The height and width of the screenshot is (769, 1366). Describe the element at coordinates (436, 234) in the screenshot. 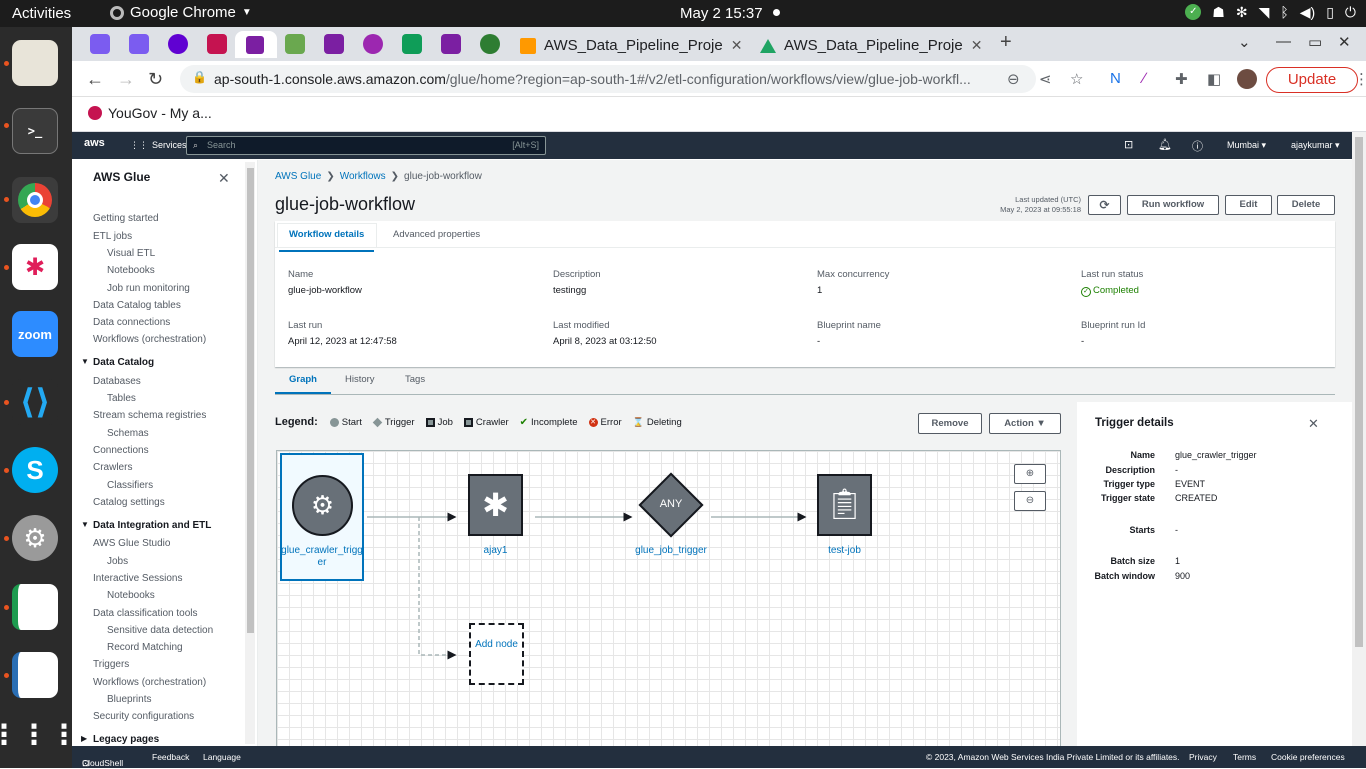

I see `tab-advanced-properties: Advanced properties` at that location.